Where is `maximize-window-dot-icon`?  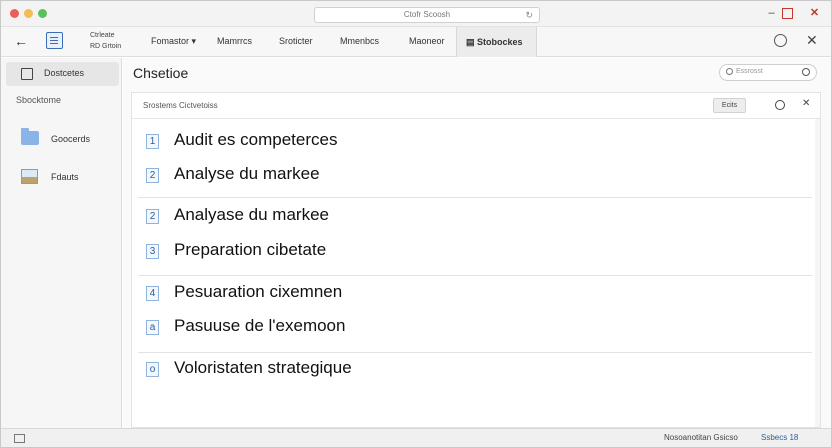
maximize-window-dot-icon is located at coordinates (42, 13).